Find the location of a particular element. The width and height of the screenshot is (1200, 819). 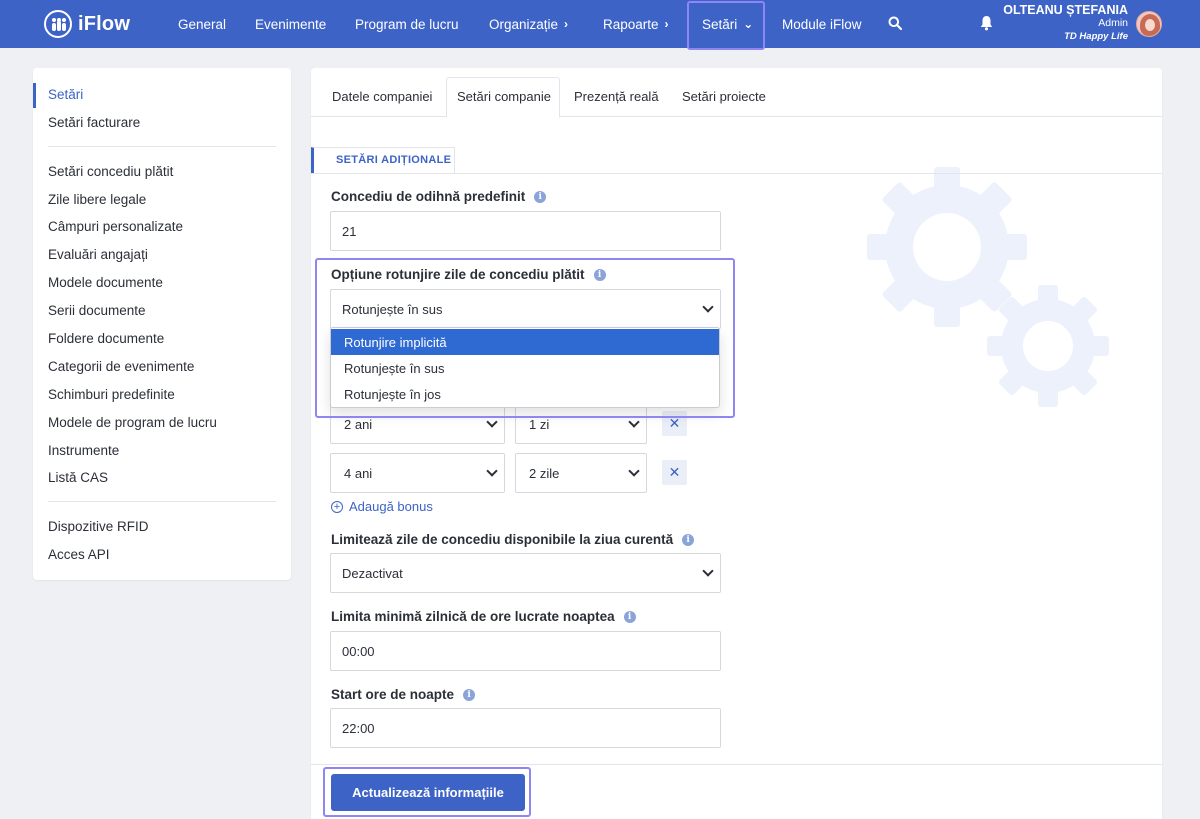

nav-rapoarte-label: Rapoarte is located at coordinates (631, 24).